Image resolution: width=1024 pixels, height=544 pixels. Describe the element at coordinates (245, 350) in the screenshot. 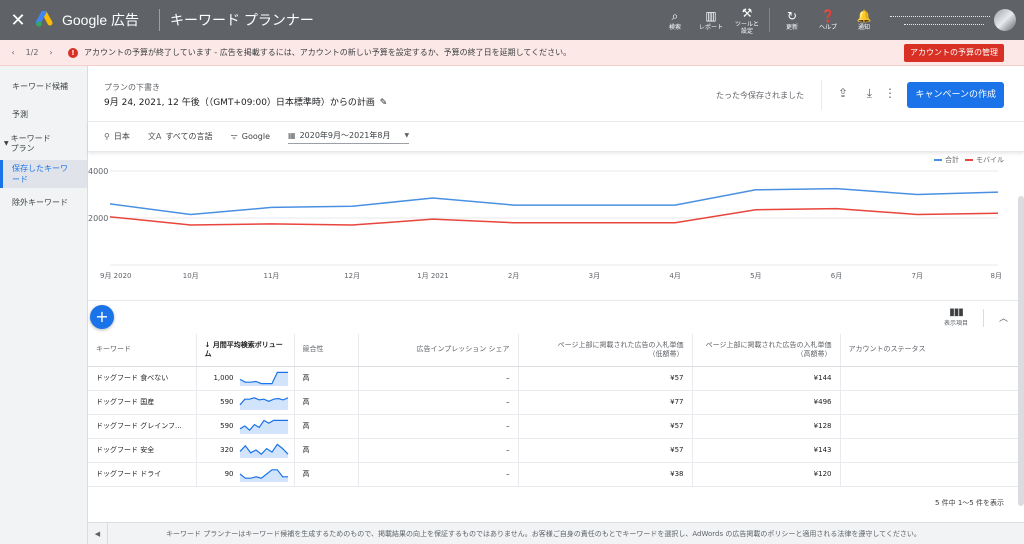

I see `header-volume: ↓ 月間平均検索ボリューム` at that location.